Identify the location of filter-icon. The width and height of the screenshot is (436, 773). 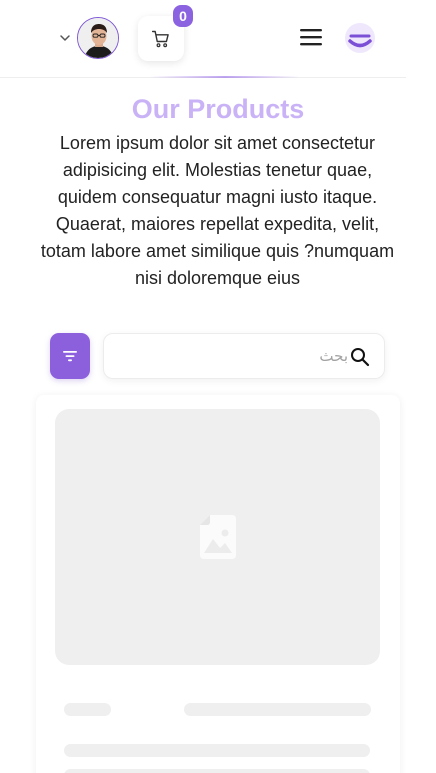
(70, 356).